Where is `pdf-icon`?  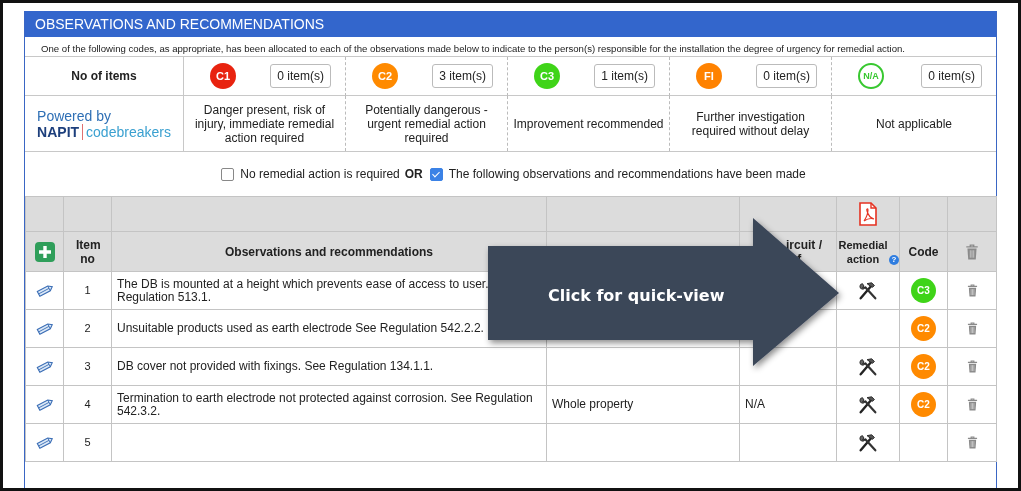 pdf-icon is located at coordinates (868, 214).